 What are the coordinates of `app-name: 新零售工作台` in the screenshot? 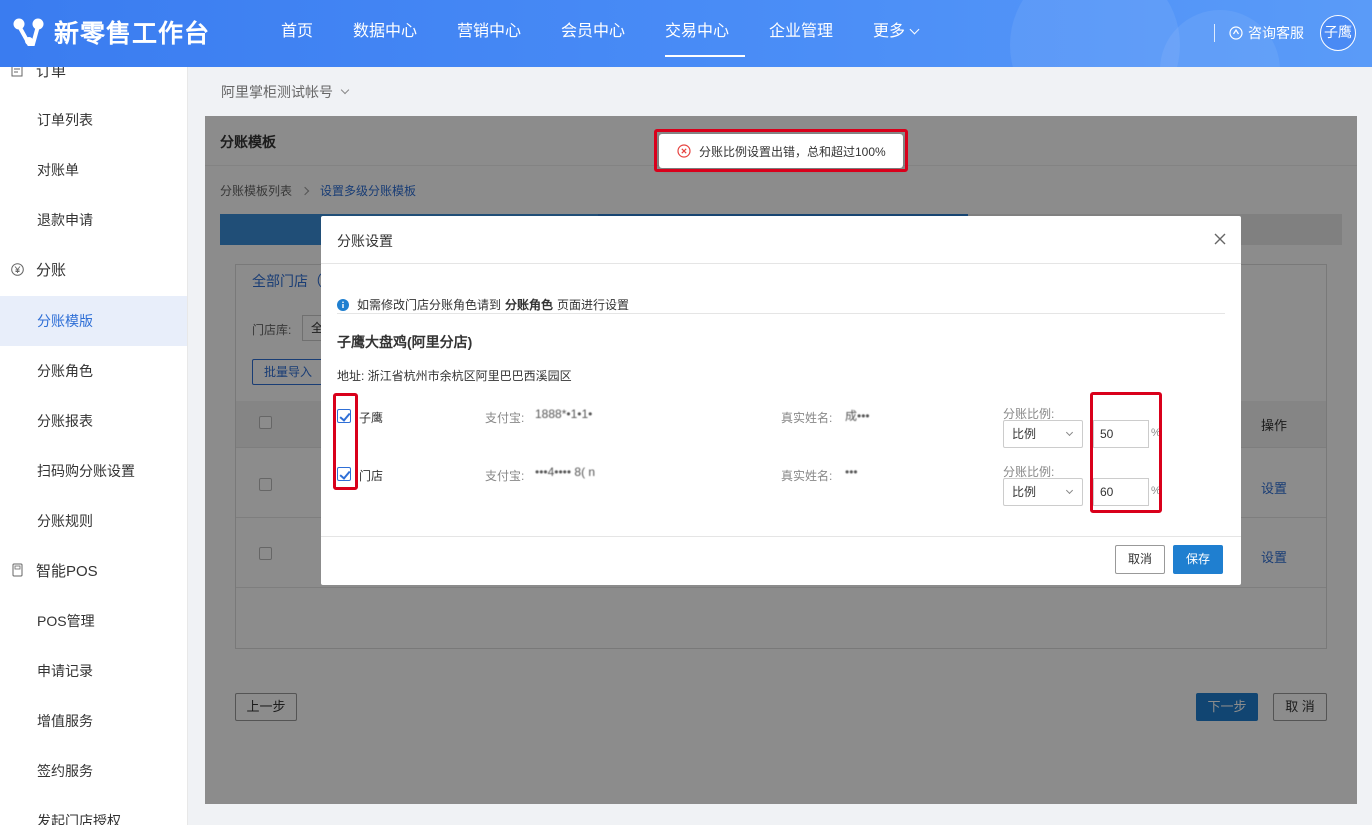 It's located at (132, 34).